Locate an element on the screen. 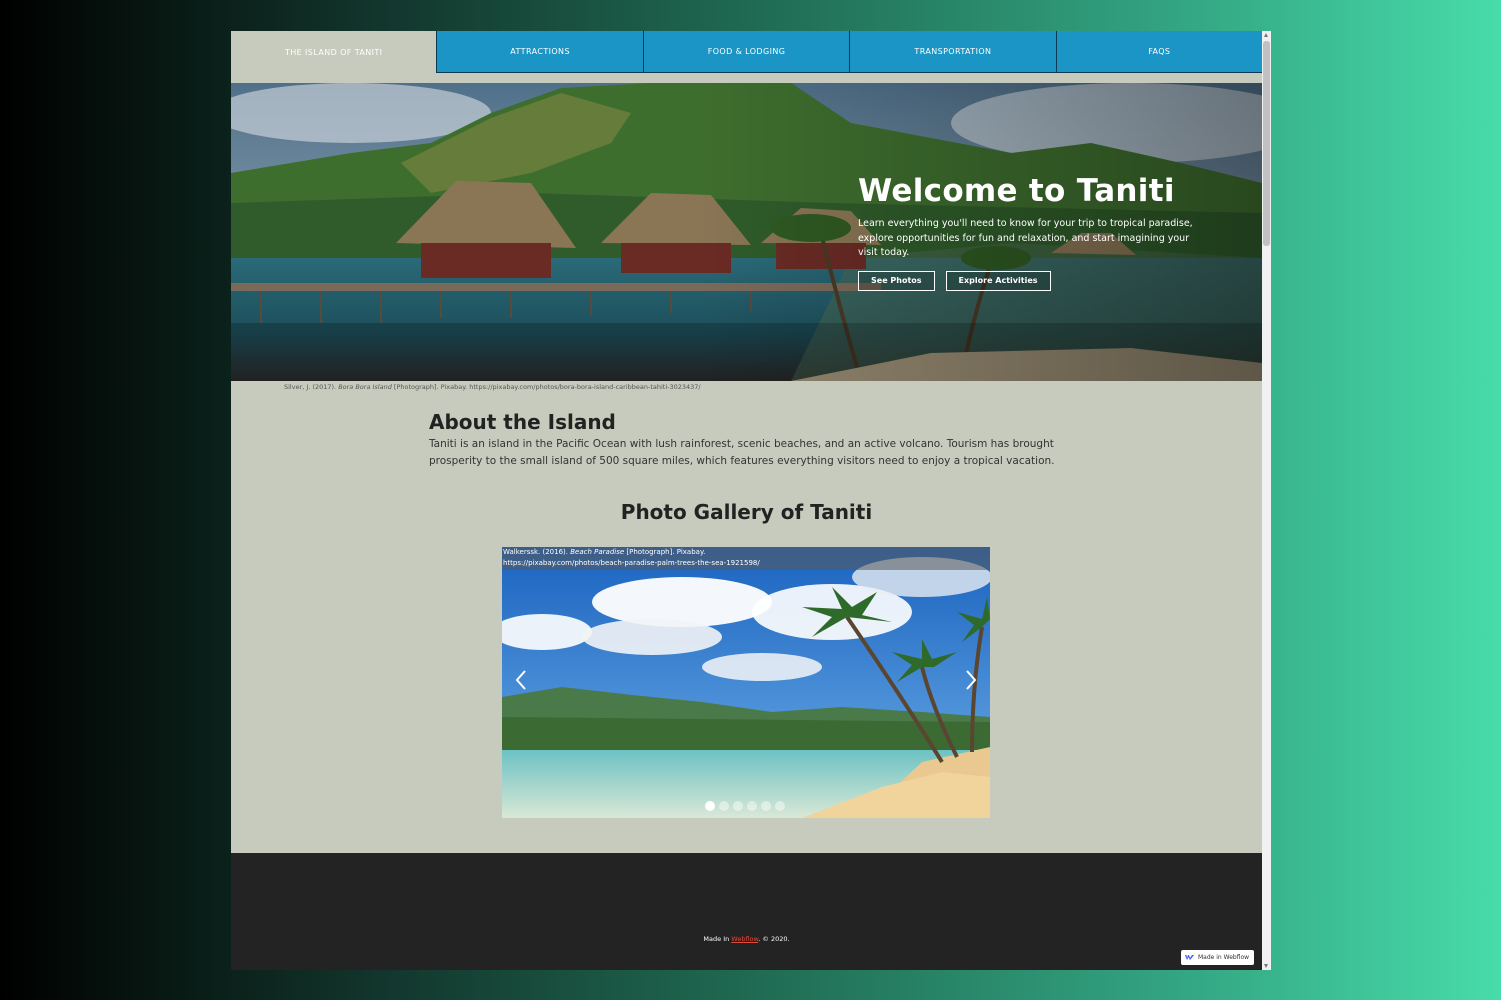 The height and width of the screenshot is (1000, 1501). nav-item-food-lodging: FOOD & LODGING is located at coordinates (747, 52).